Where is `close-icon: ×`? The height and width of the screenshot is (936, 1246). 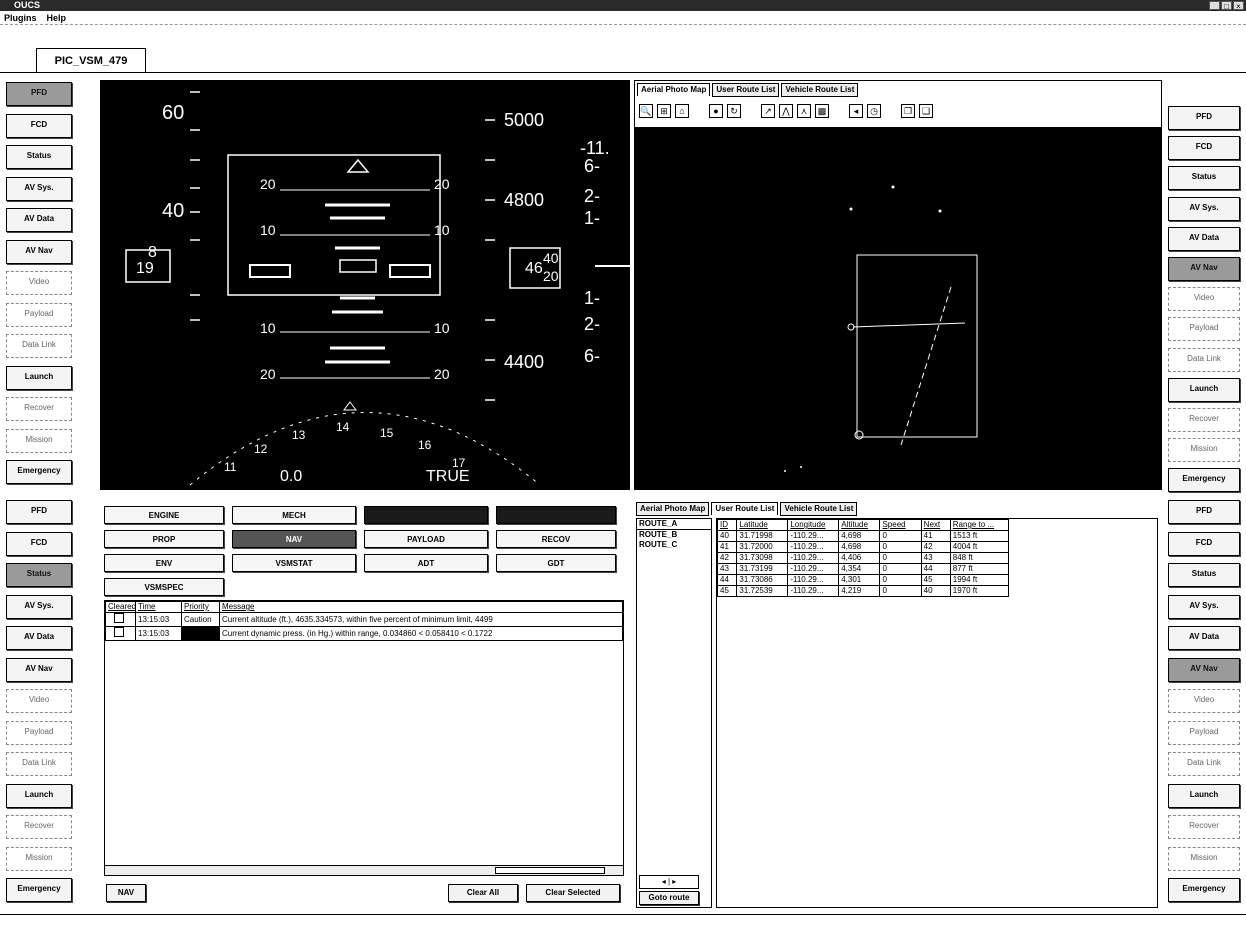 close-icon: × is located at coordinates (1238, 6).